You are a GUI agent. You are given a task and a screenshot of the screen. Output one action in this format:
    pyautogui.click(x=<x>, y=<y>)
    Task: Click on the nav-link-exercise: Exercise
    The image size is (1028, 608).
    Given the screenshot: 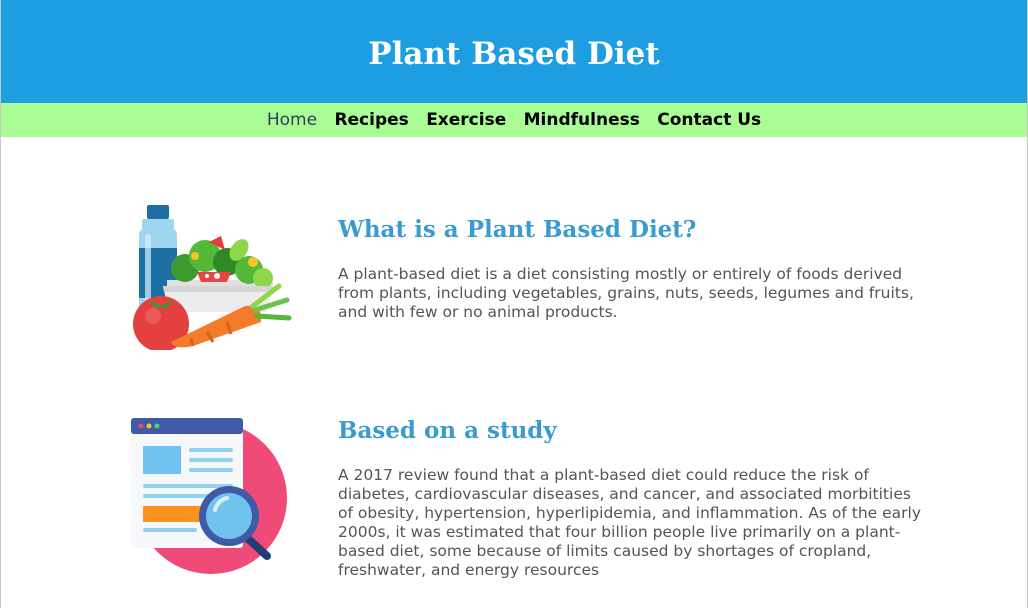 What is the action you would take?
    pyautogui.click(x=466, y=120)
    